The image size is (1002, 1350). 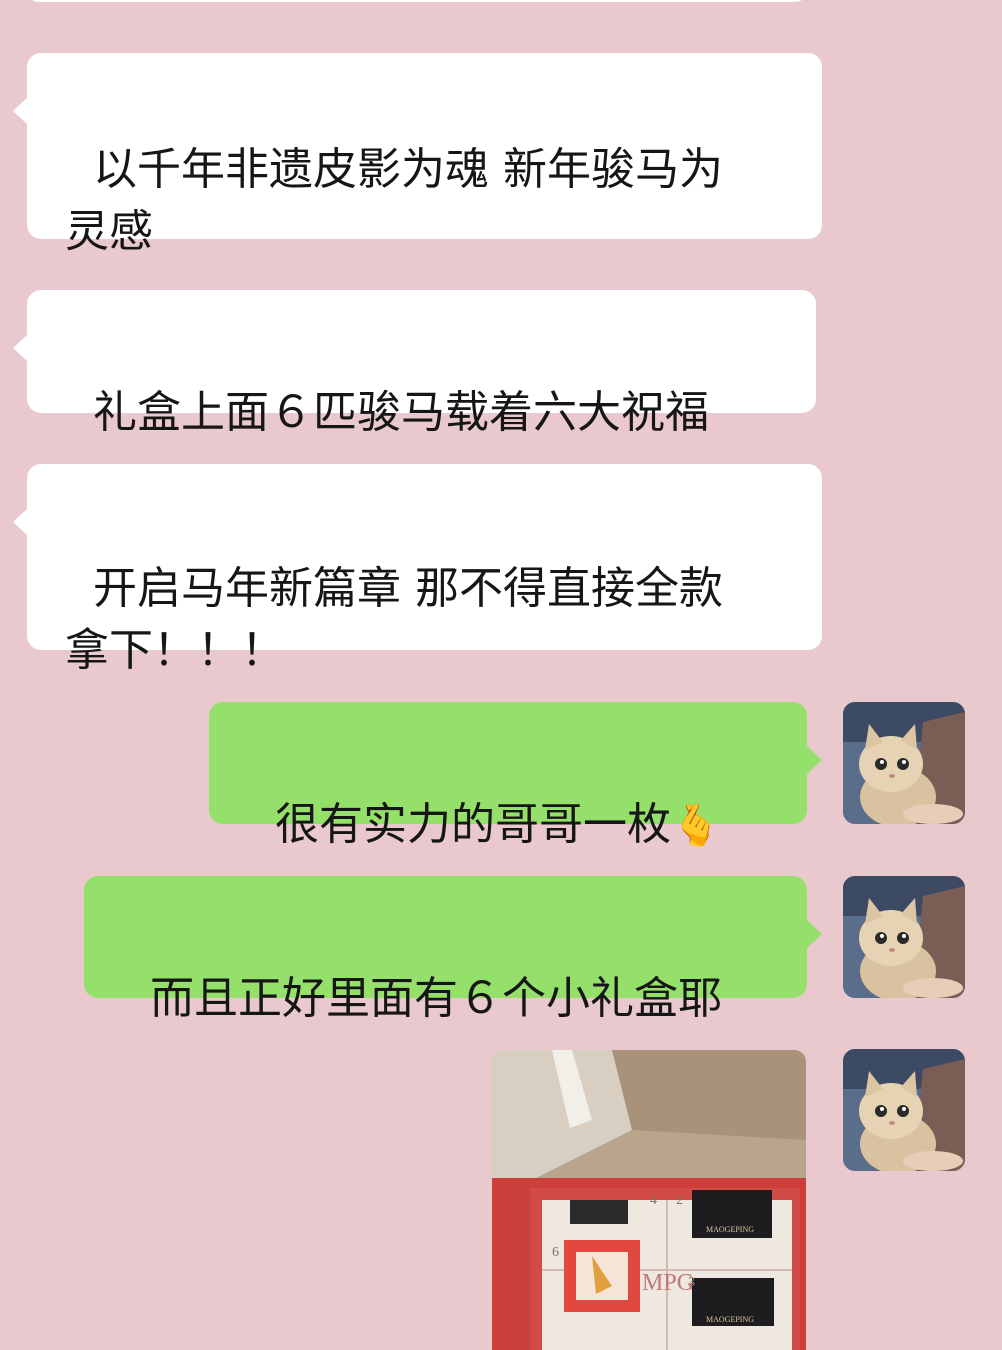 I want to click on gift-box-photo: 4 2 6 3 MPG MAOGEPING MAOGEPING, so click(x=649, y=1200).